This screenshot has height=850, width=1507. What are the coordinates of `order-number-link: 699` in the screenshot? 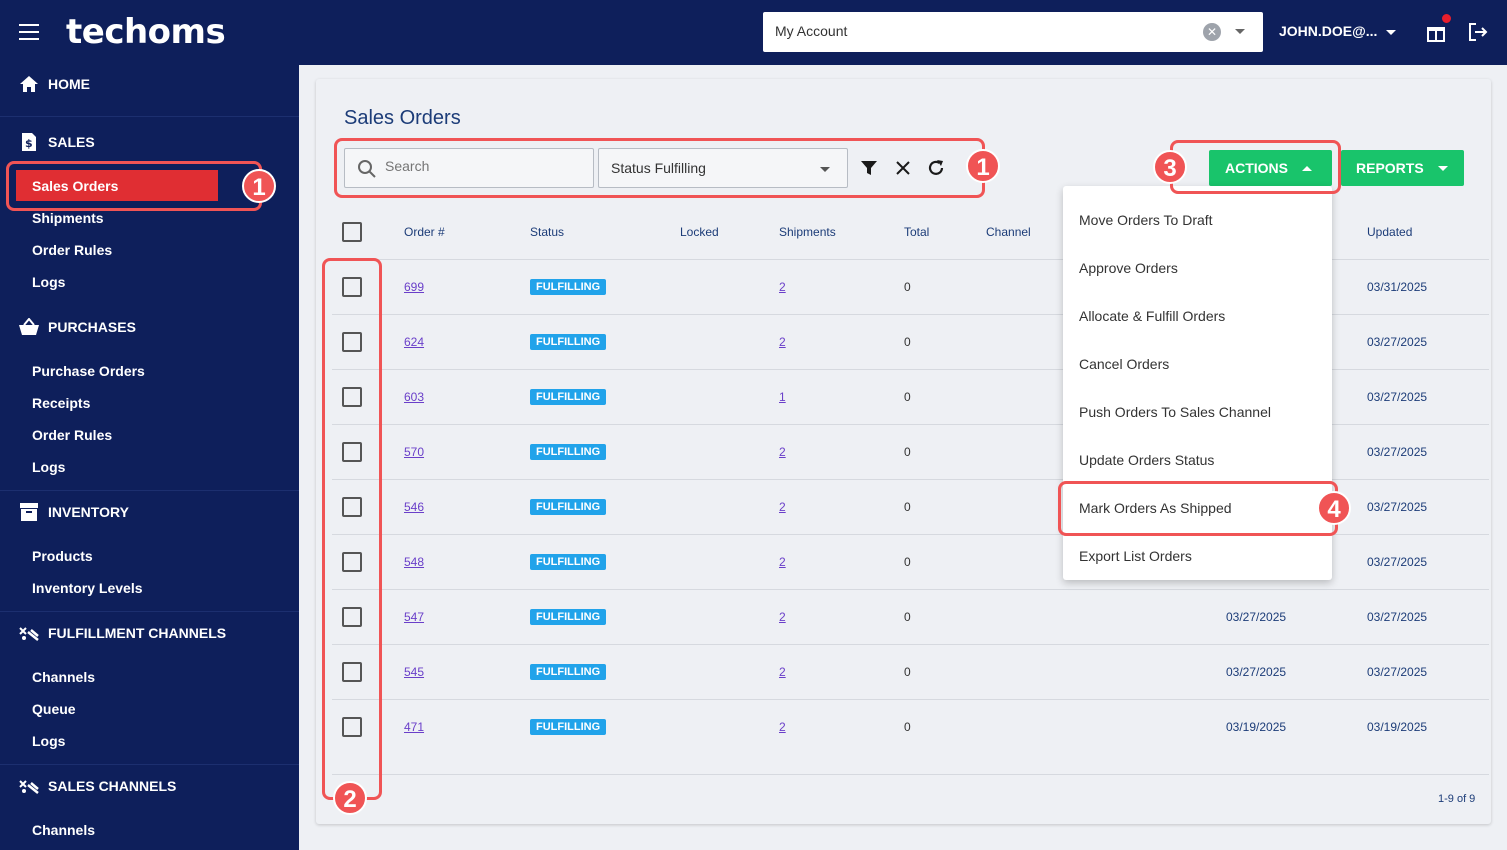 It's located at (414, 287).